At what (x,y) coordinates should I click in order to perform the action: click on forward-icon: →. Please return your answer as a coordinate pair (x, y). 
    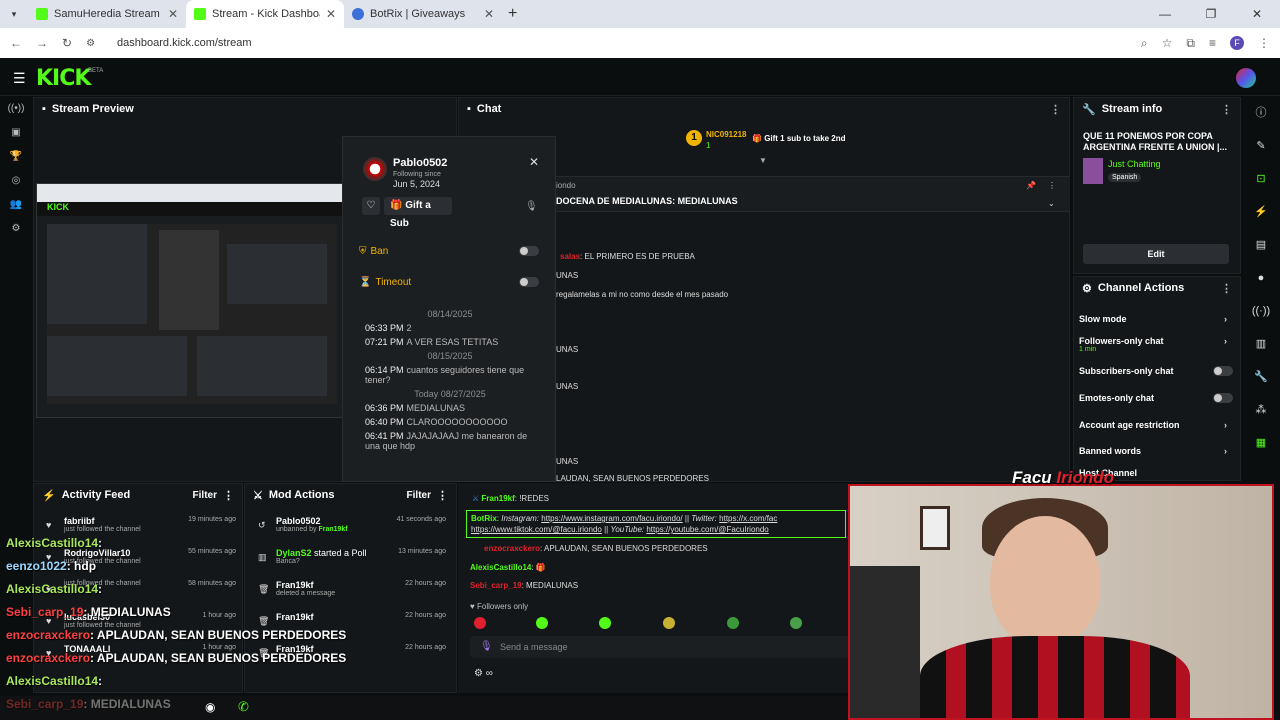
    Looking at the image, I should click on (42, 43).